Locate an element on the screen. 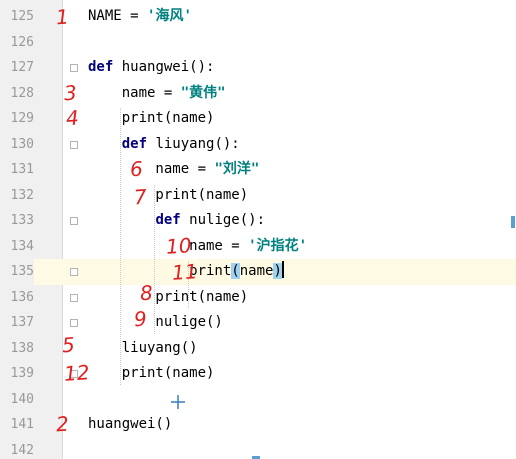 The height and width of the screenshot is (459, 516). code-token: liuyang() is located at coordinates (143, 347).